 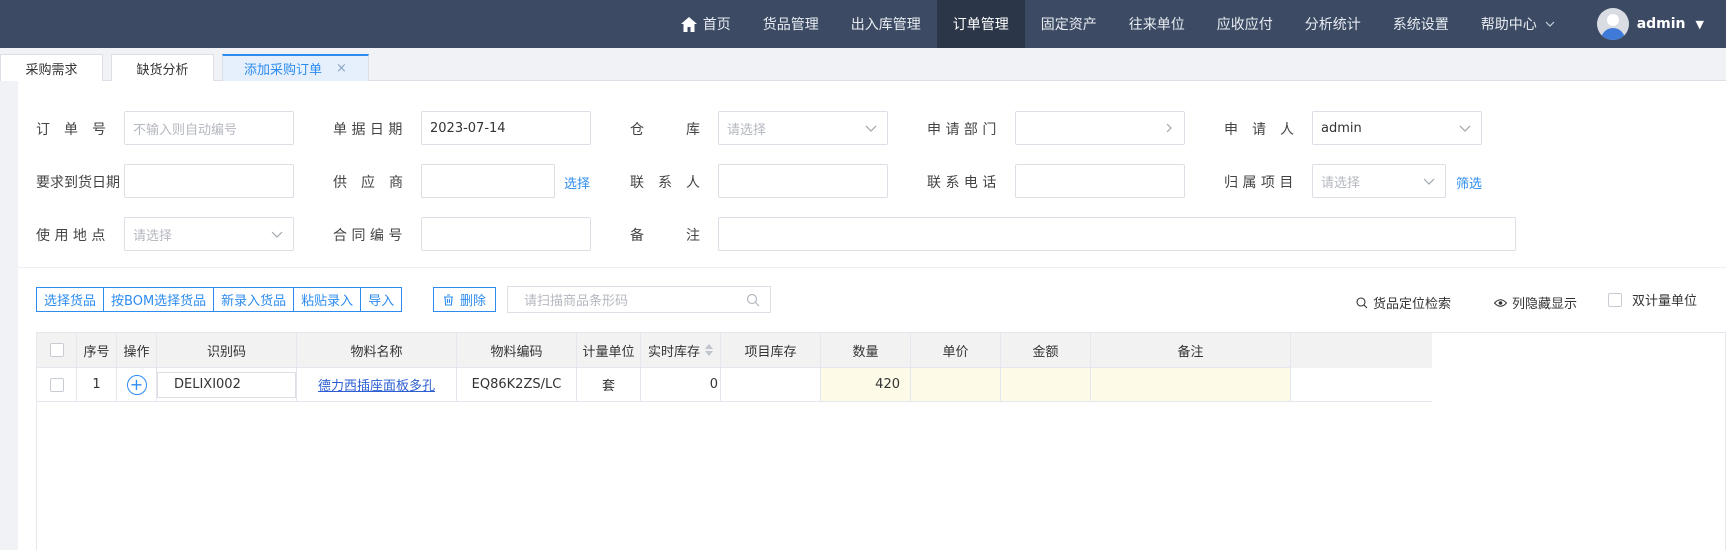 What do you see at coordinates (1259, 130) in the screenshot?
I see `applicant-label: 申 请 人` at bounding box center [1259, 130].